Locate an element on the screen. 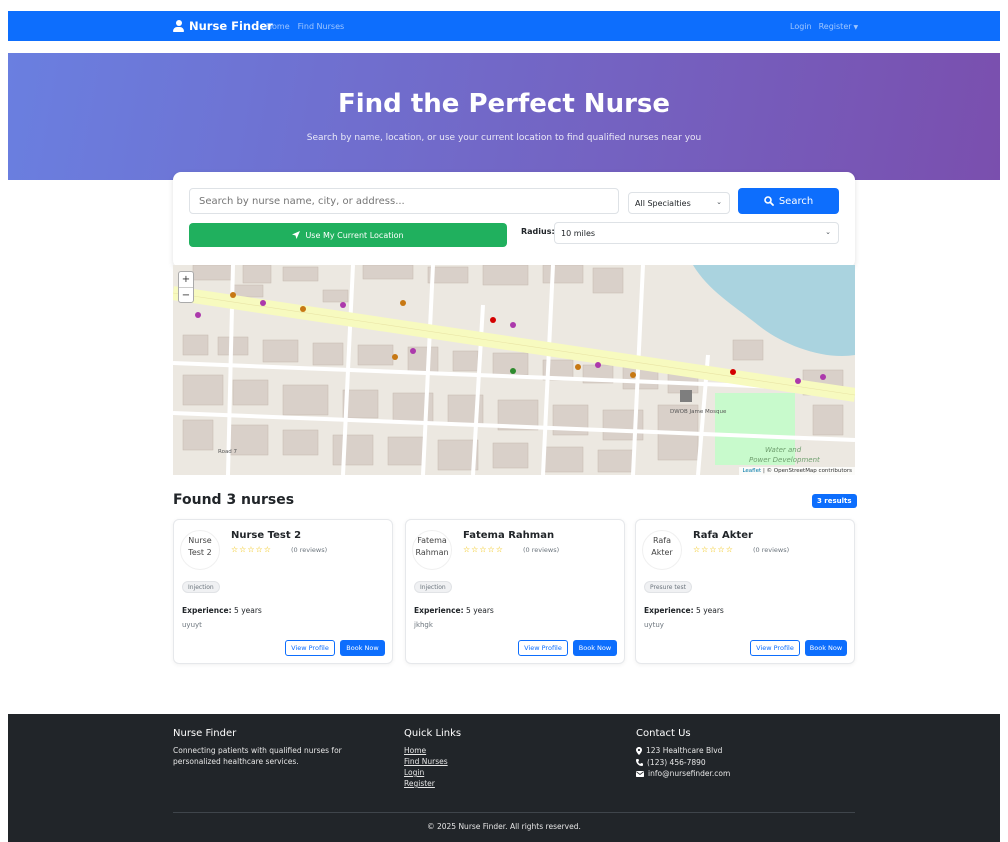  nav-auth: Login Register ▼ is located at coordinates (824, 26).